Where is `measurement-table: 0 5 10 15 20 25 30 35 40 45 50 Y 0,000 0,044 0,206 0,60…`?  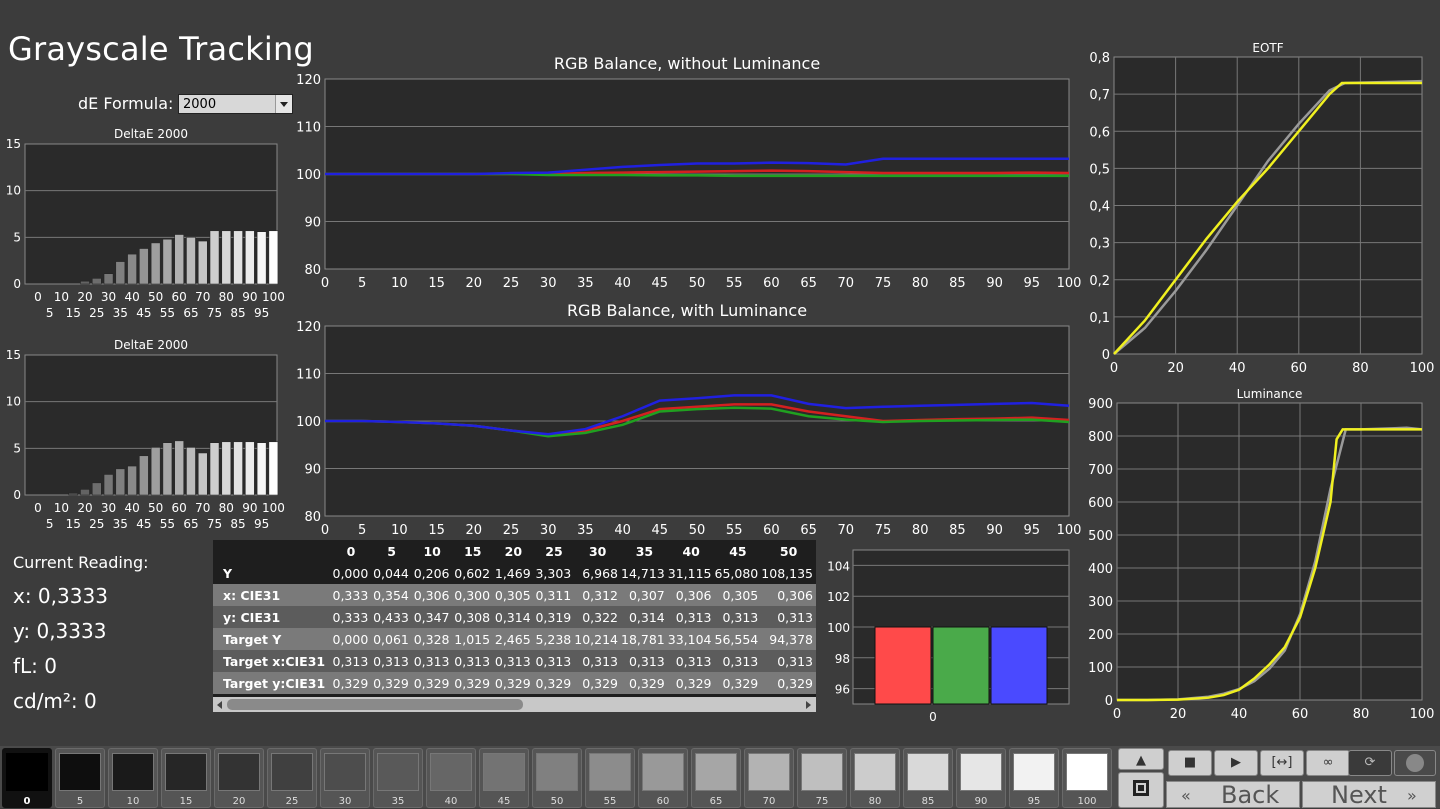 measurement-table: 0 5 10 15 20 25 30 35 40 45 50 Y 0,000 0,044 0,206 0,60… is located at coordinates (514, 626).